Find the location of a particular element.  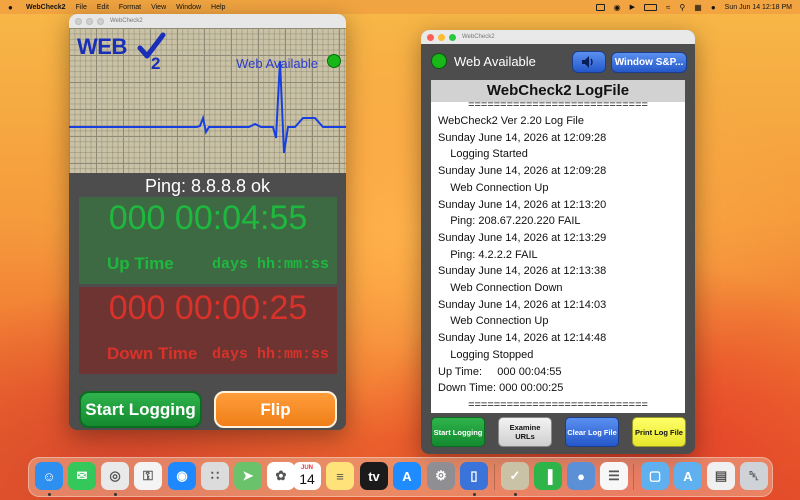

log-title: WebCheck2 LogFile is located at coordinates (558, 91).